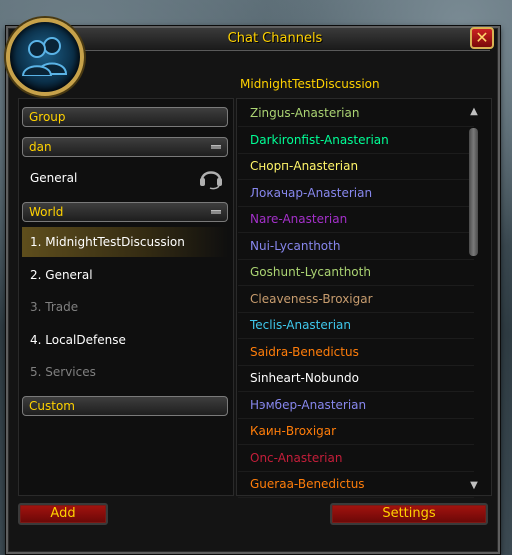  Describe the element at coordinates (308, 404) in the screenshot. I see `member-name: Нэмбер-Anasterian` at that location.